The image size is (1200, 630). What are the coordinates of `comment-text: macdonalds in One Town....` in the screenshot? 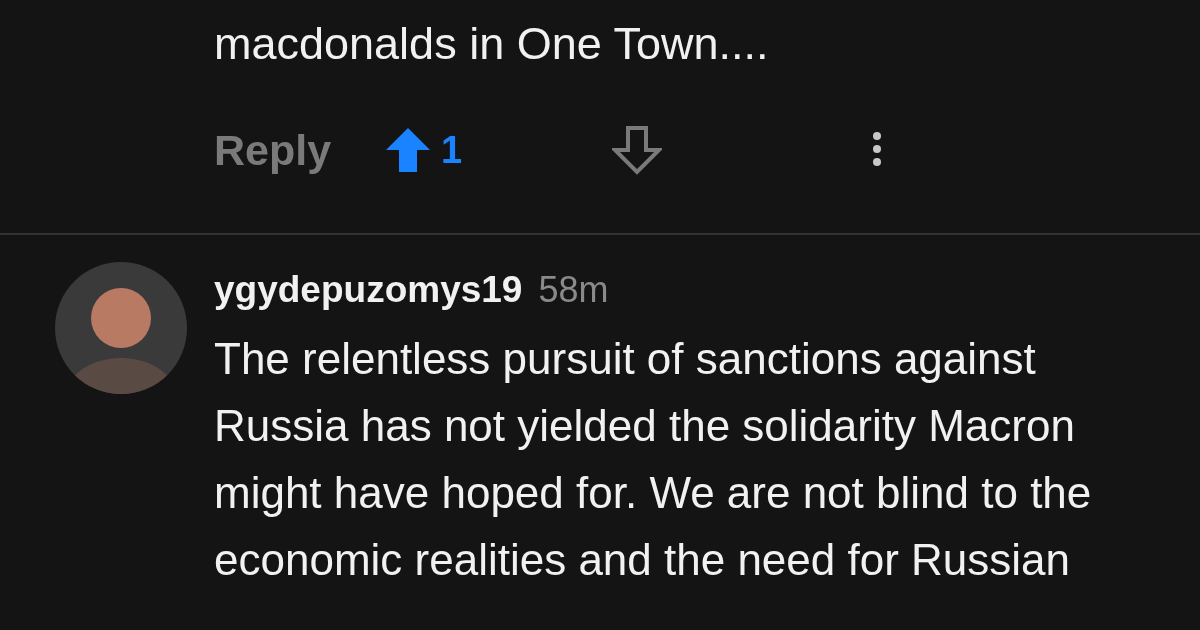 It's located at (492, 44).